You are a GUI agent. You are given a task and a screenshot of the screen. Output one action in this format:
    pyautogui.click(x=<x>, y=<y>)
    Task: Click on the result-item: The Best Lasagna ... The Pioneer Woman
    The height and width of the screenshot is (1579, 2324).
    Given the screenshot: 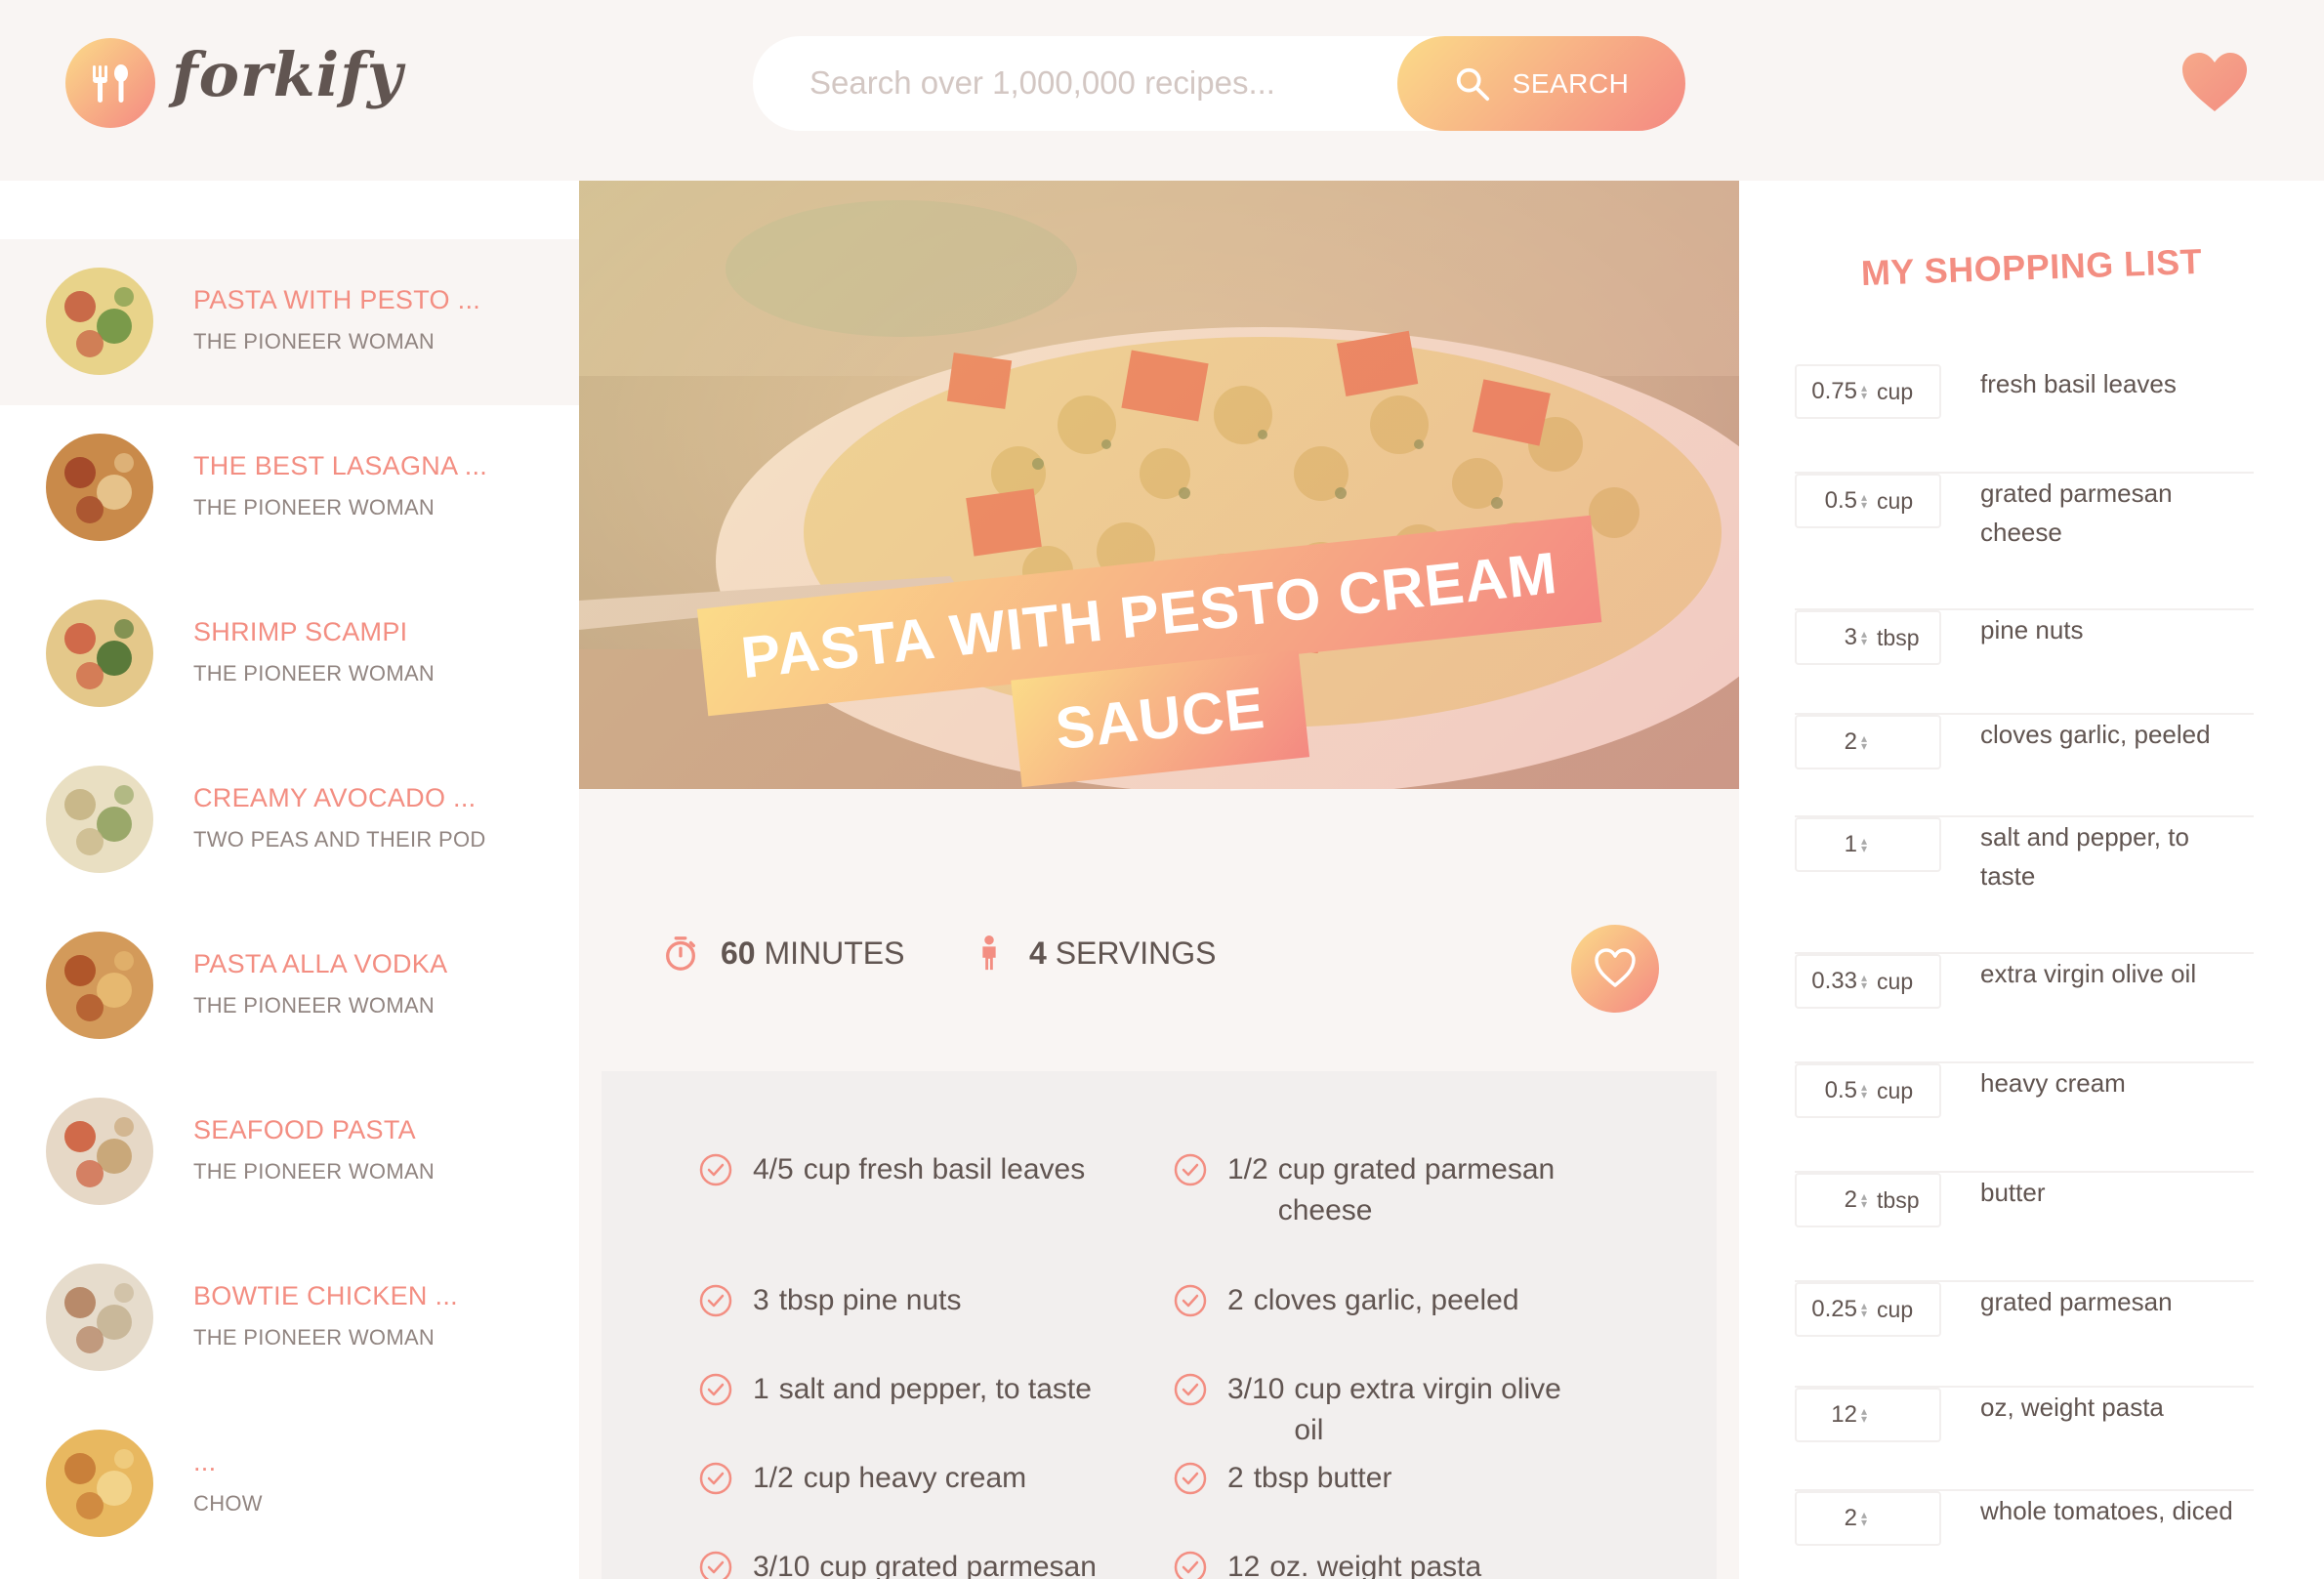 What is the action you would take?
    pyautogui.click(x=290, y=488)
    